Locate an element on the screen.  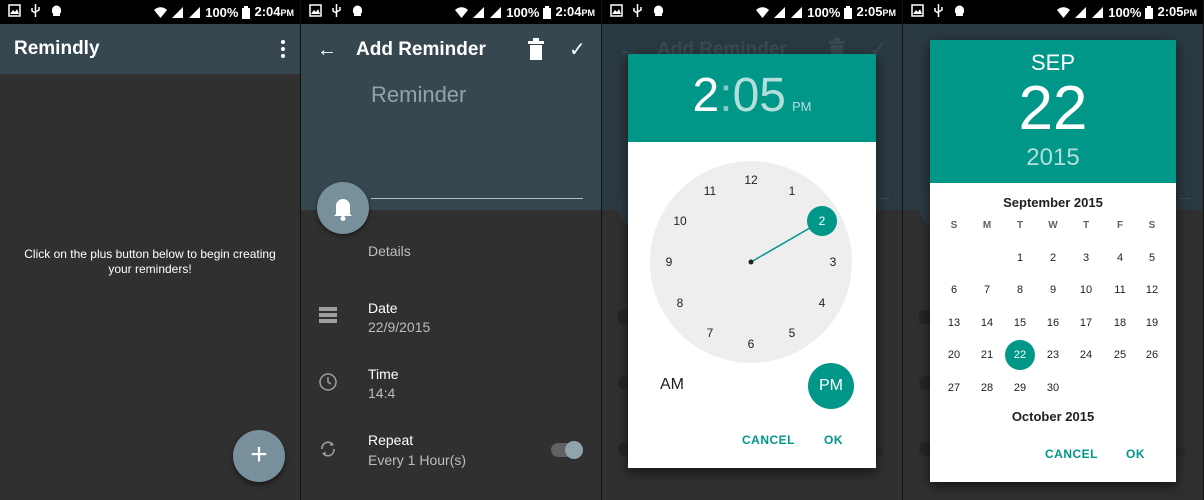
calendar-day: 29 is located at coordinates (1020, 388).